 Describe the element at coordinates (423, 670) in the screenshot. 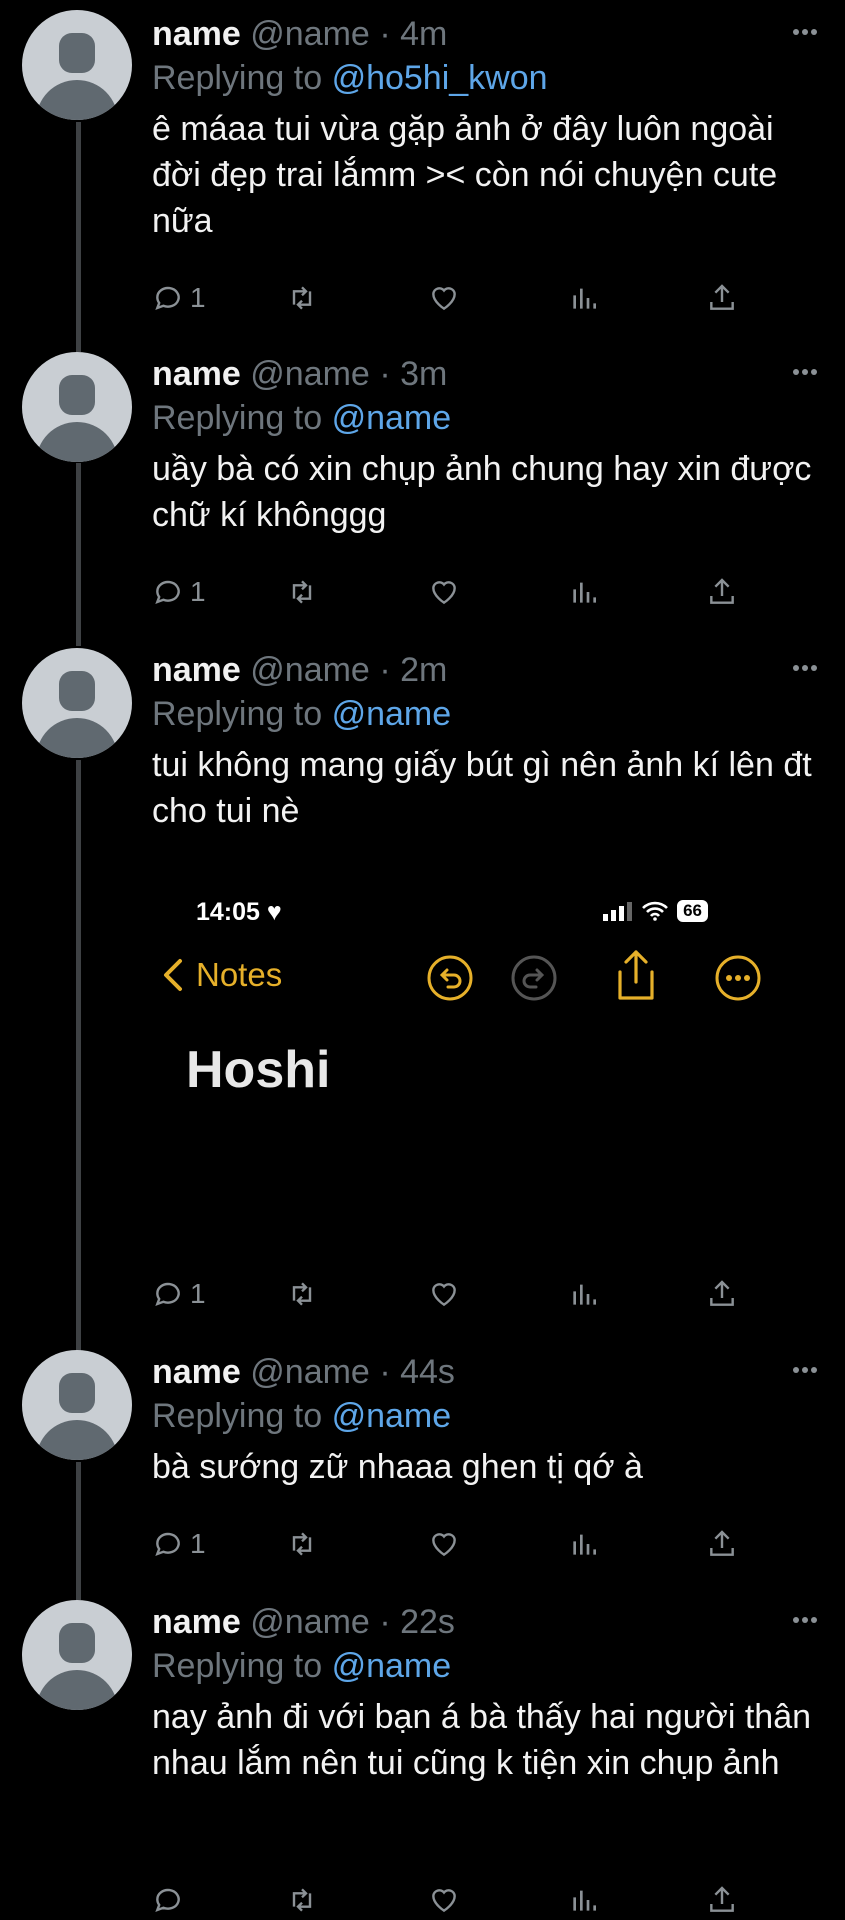

I see `timestamp: 2m` at that location.